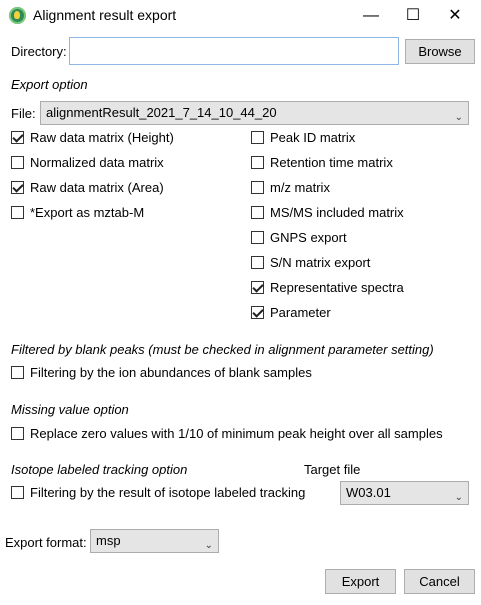 This screenshot has height=605, width=481. Describe the element at coordinates (360, 581) in the screenshot. I see `export-button: Export` at that location.